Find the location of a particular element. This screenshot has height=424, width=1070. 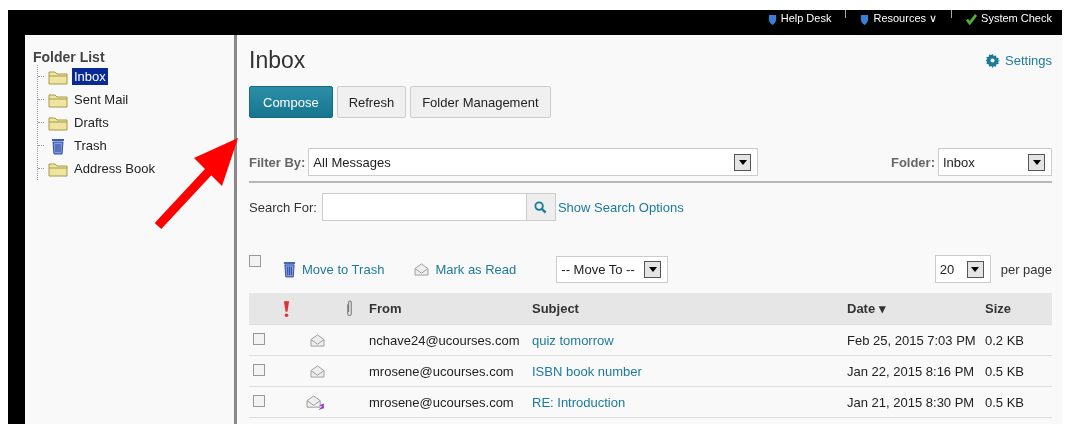

filter-dropdown: All Messages is located at coordinates (533, 162).